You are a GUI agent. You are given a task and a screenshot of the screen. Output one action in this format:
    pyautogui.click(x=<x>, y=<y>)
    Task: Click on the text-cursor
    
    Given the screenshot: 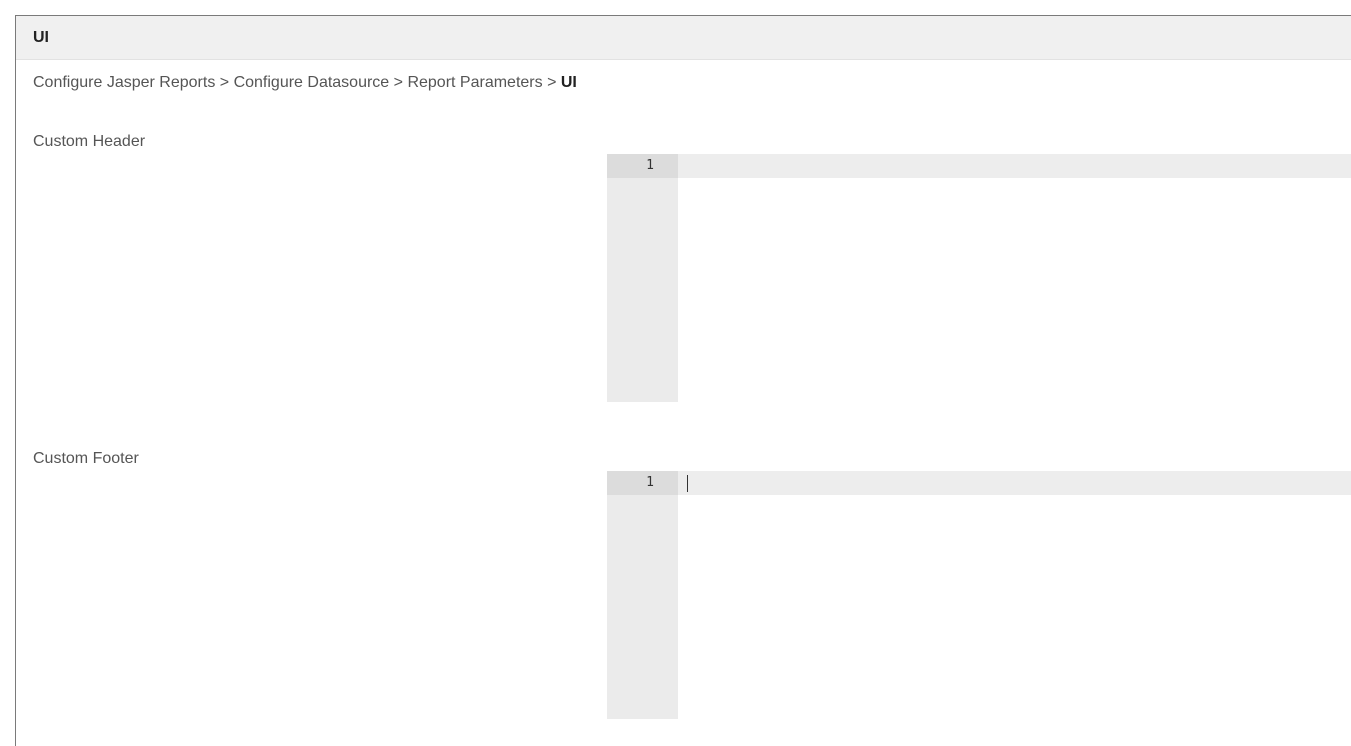 What is the action you would take?
    pyautogui.click(x=687, y=483)
    